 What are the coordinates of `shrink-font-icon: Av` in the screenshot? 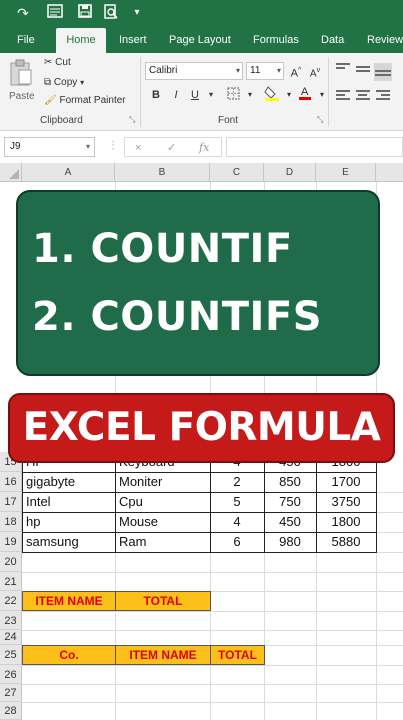 It's located at (315, 71).